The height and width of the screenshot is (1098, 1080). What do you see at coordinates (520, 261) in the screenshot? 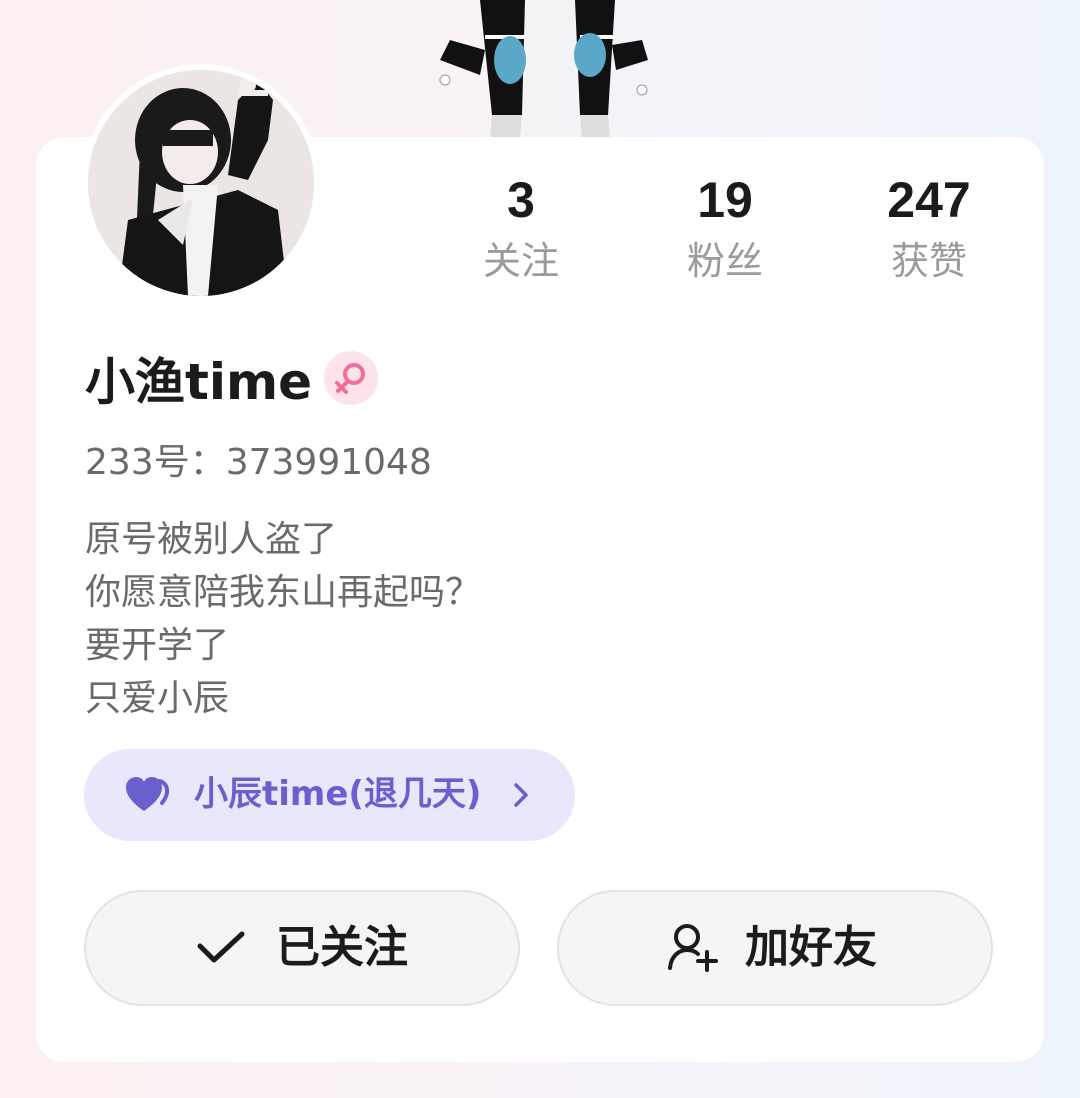
I see `following-label: 关注` at bounding box center [520, 261].